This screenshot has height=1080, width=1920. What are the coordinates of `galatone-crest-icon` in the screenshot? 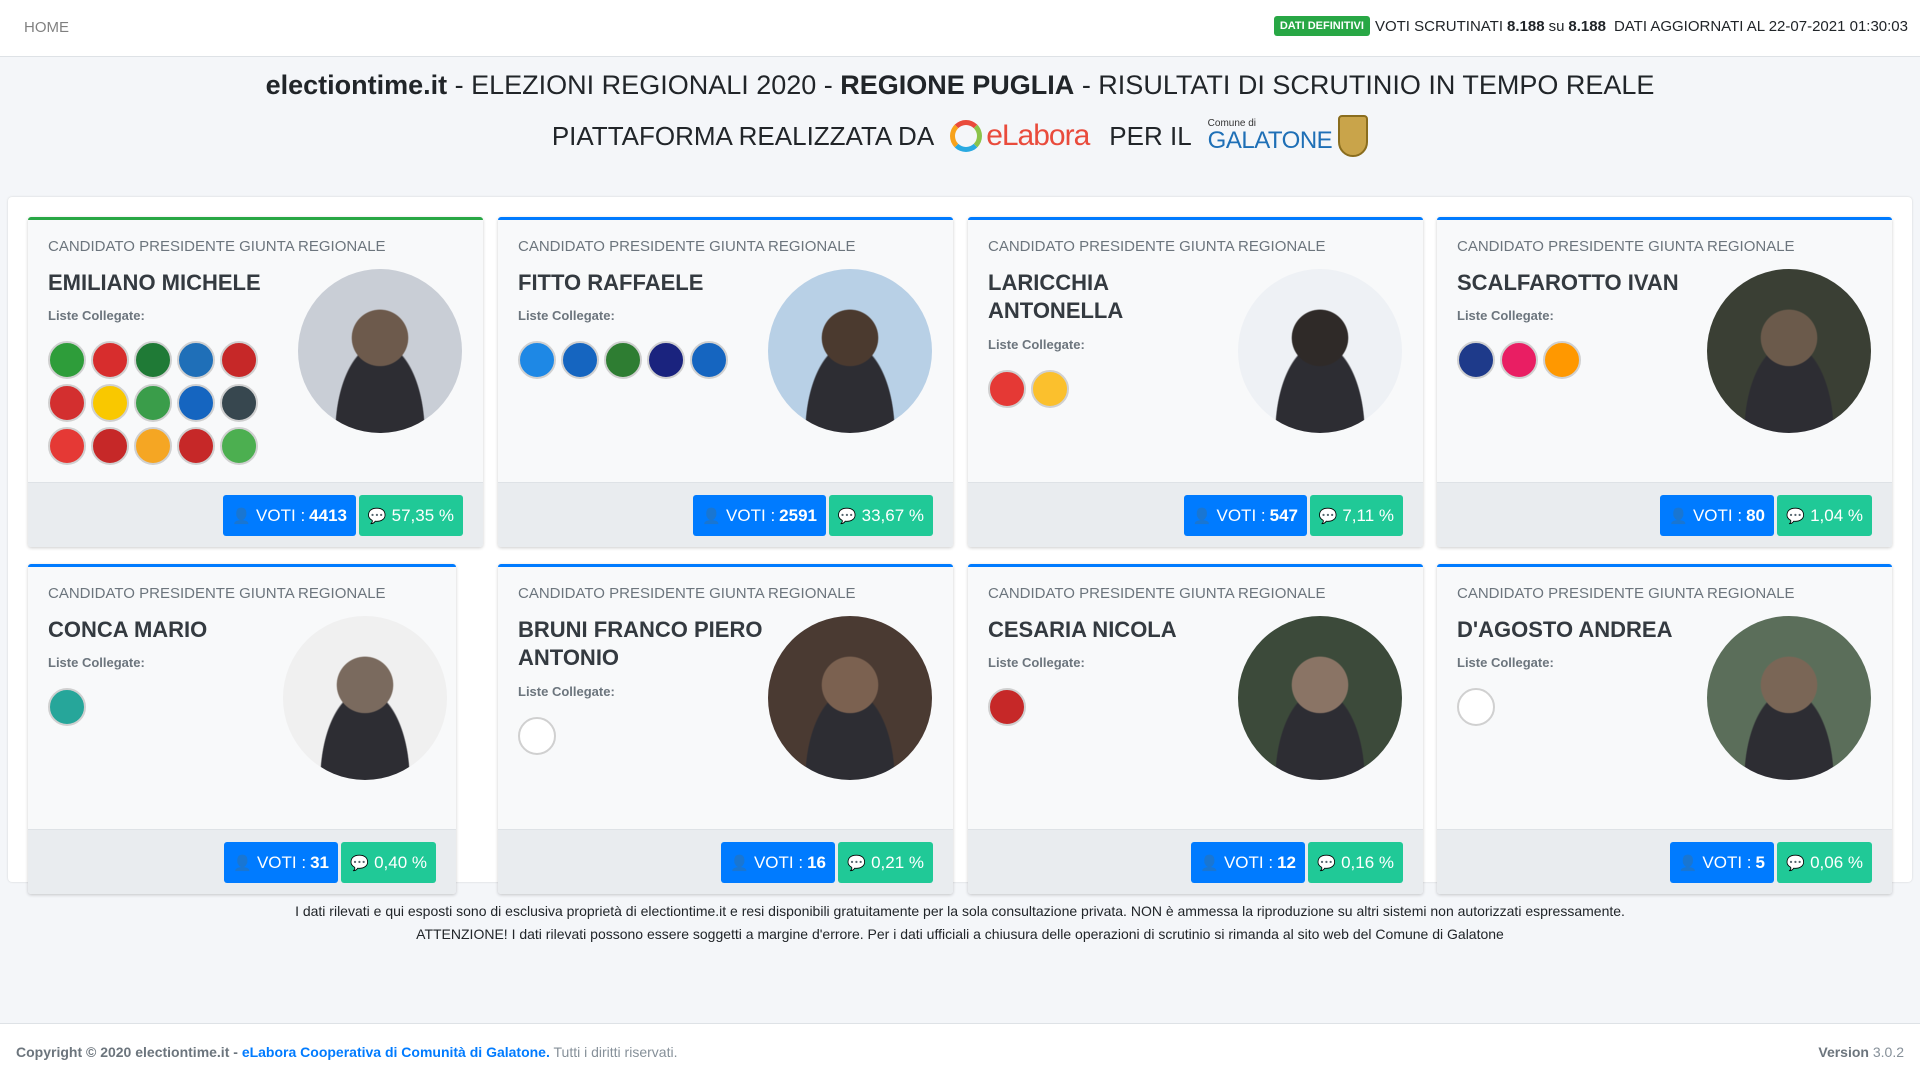 It's located at (1353, 136).